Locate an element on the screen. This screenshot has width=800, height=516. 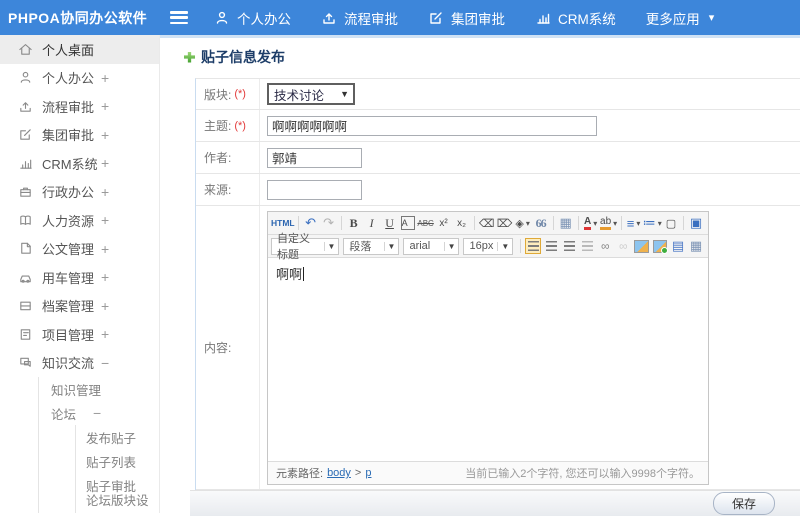
field-label: 作者: is located at coordinates (218, 158).